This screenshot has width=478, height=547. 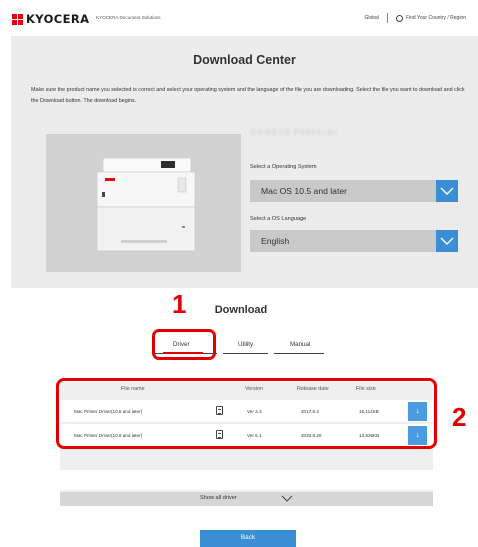 What do you see at coordinates (354, 191) in the screenshot?
I see `os-select: Mac OS 10.5 and later` at bounding box center [354, 191].